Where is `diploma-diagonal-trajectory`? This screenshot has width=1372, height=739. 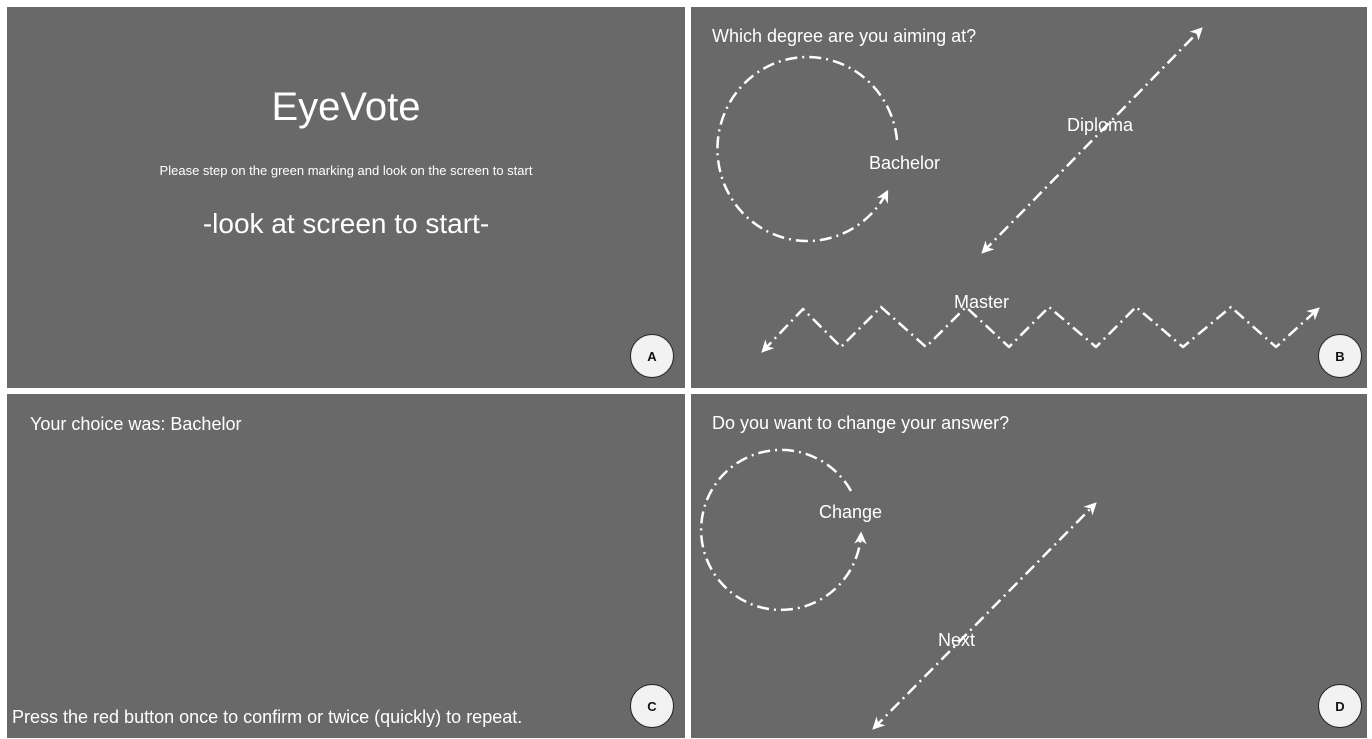
diploma-diagonal-trajectory is located at coordinates (1092, 140).